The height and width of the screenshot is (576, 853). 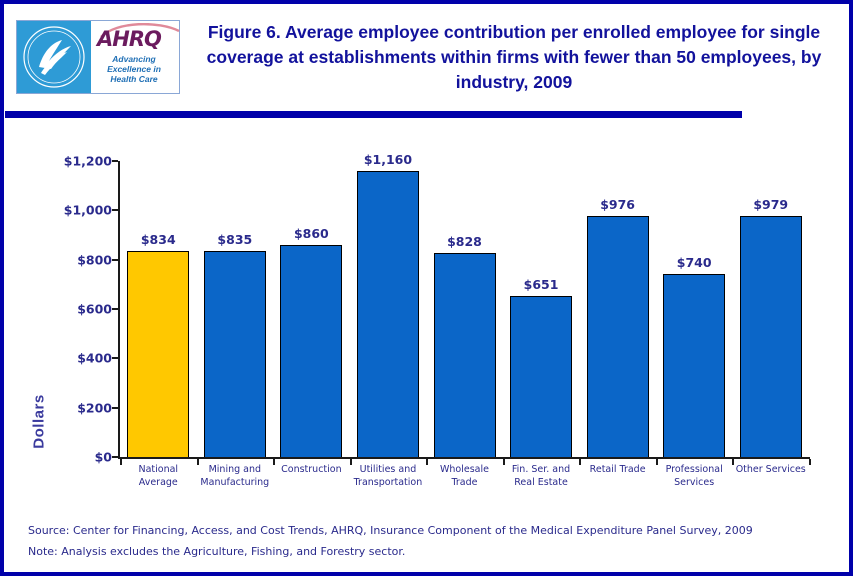 I want to click on x-axis-category-line: Manufacturing, so click(x=235, y=482).